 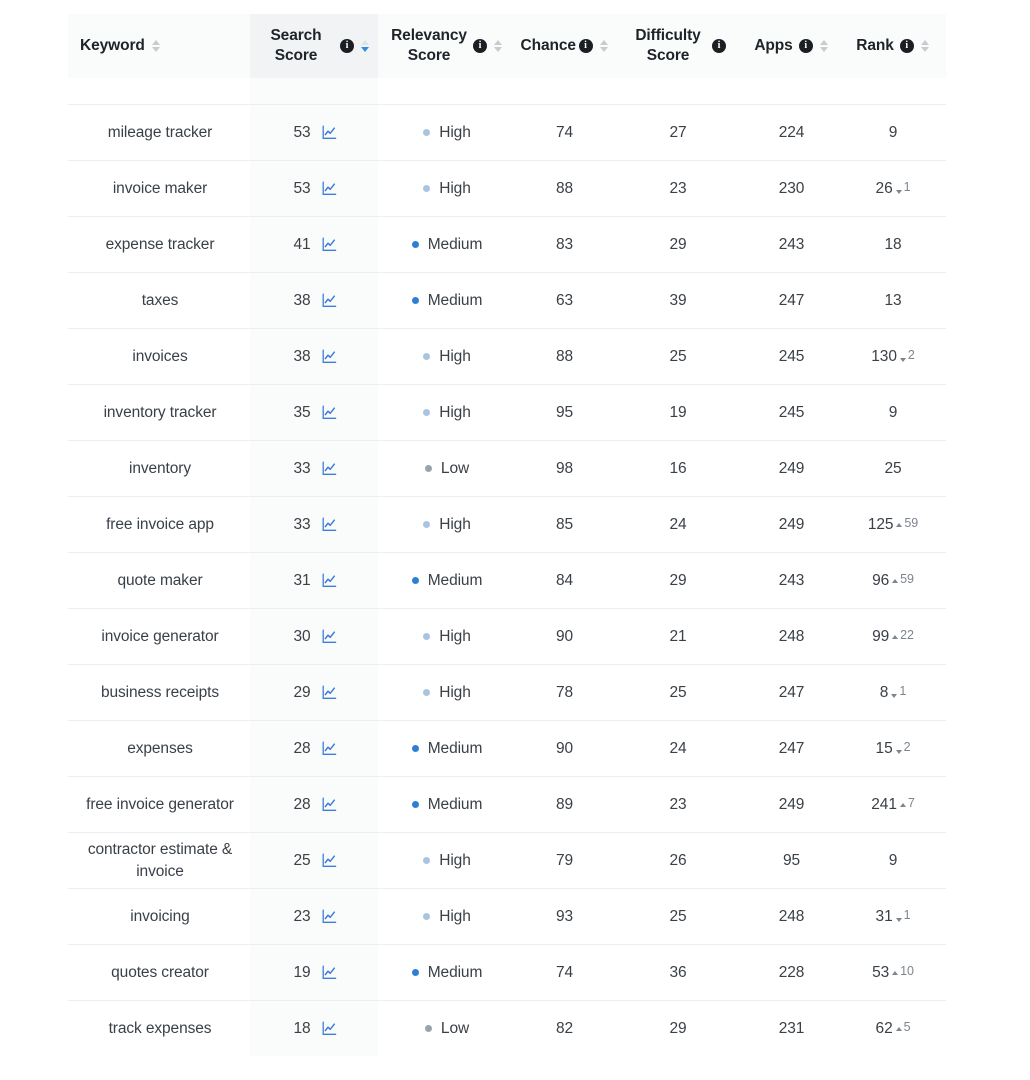 What do you see at coordinates (302, 692) in the screenshot?
I see `search-score-value: 29` at bounding box center [302, 692].